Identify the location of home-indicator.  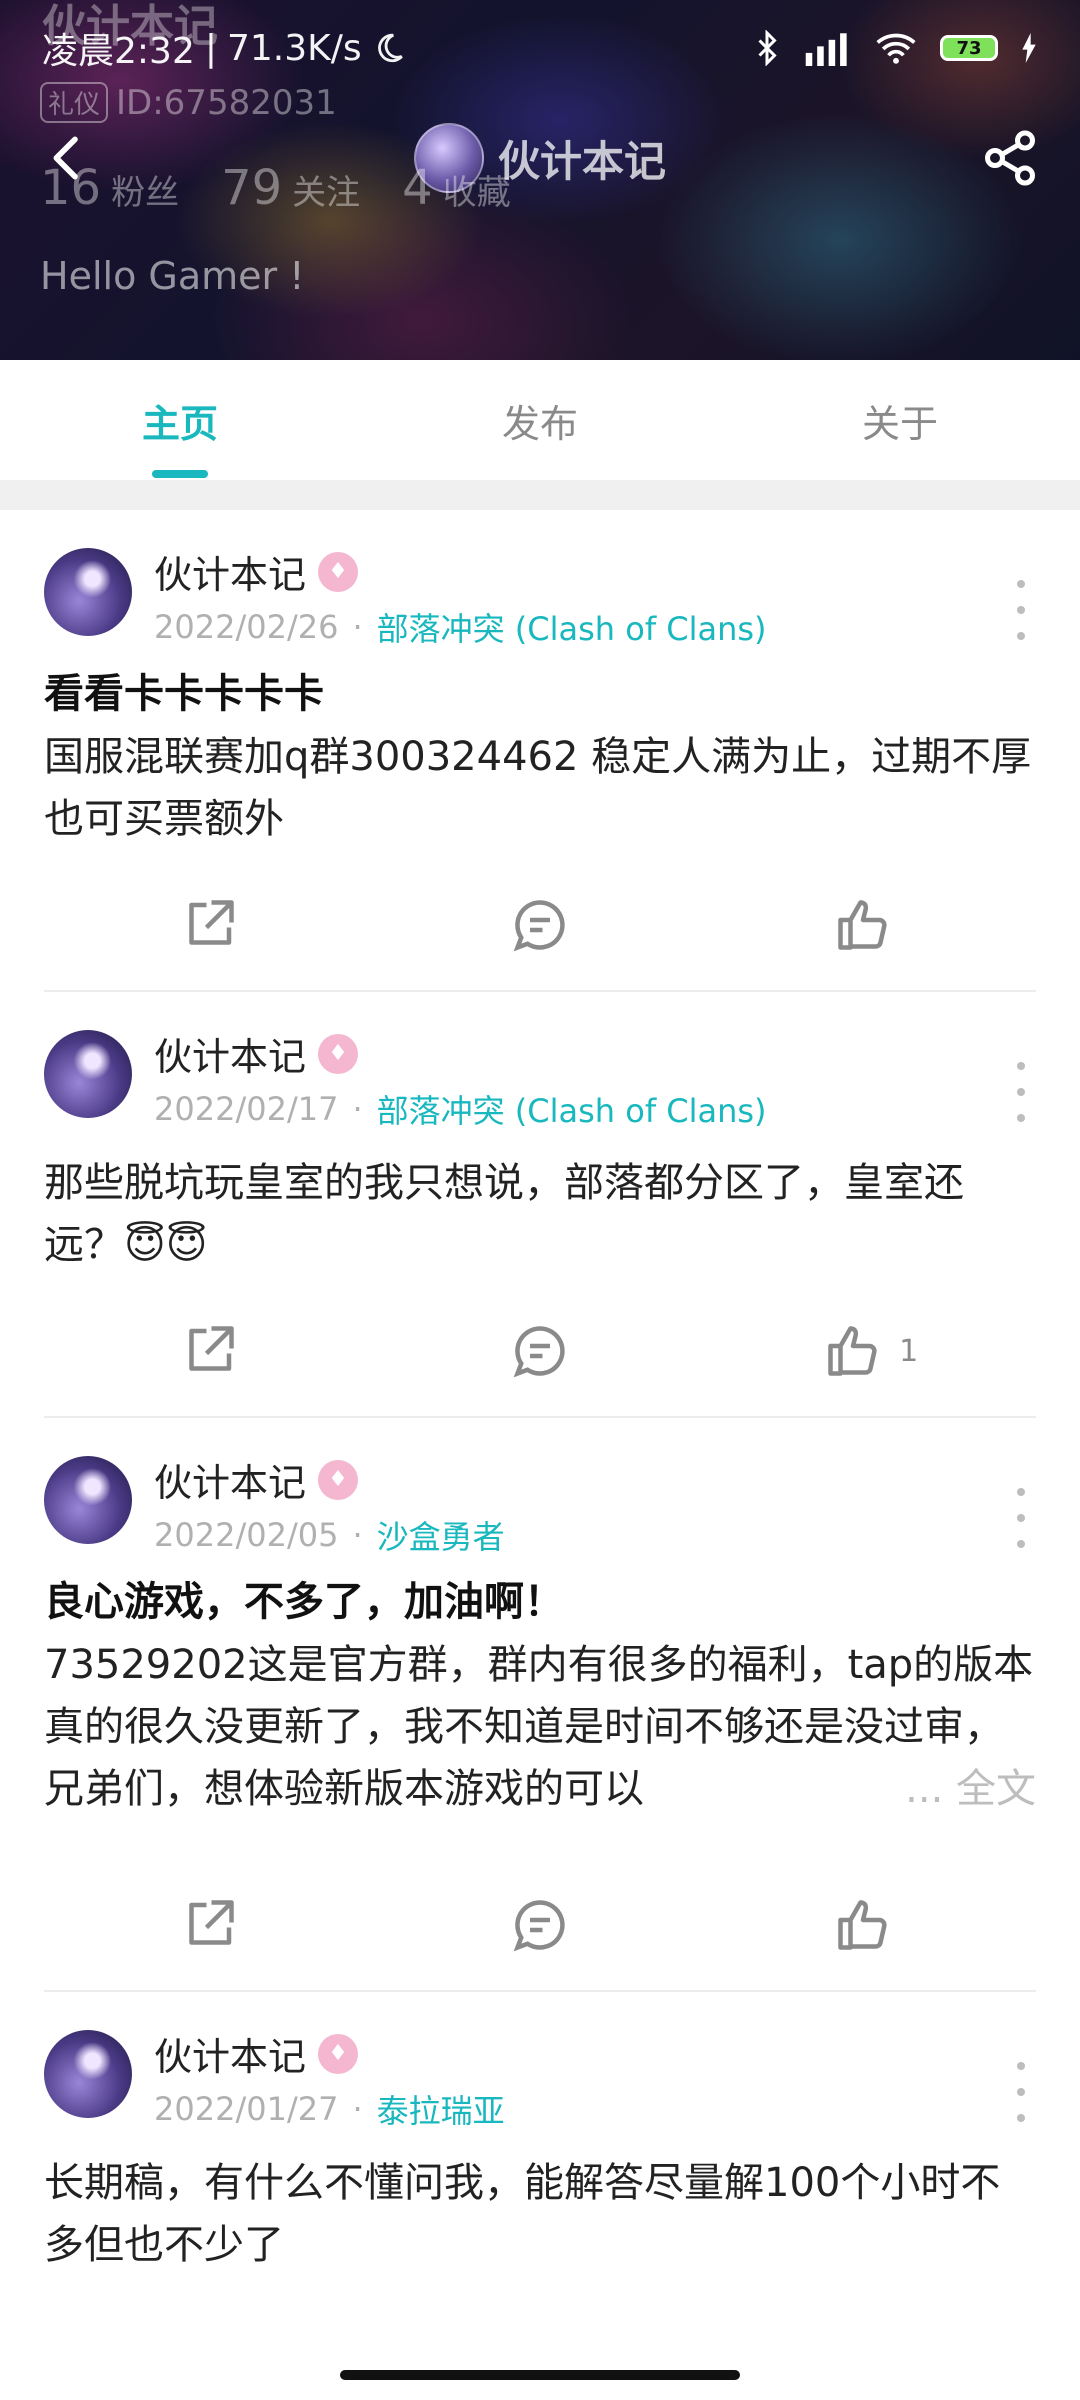
(540, 2375).